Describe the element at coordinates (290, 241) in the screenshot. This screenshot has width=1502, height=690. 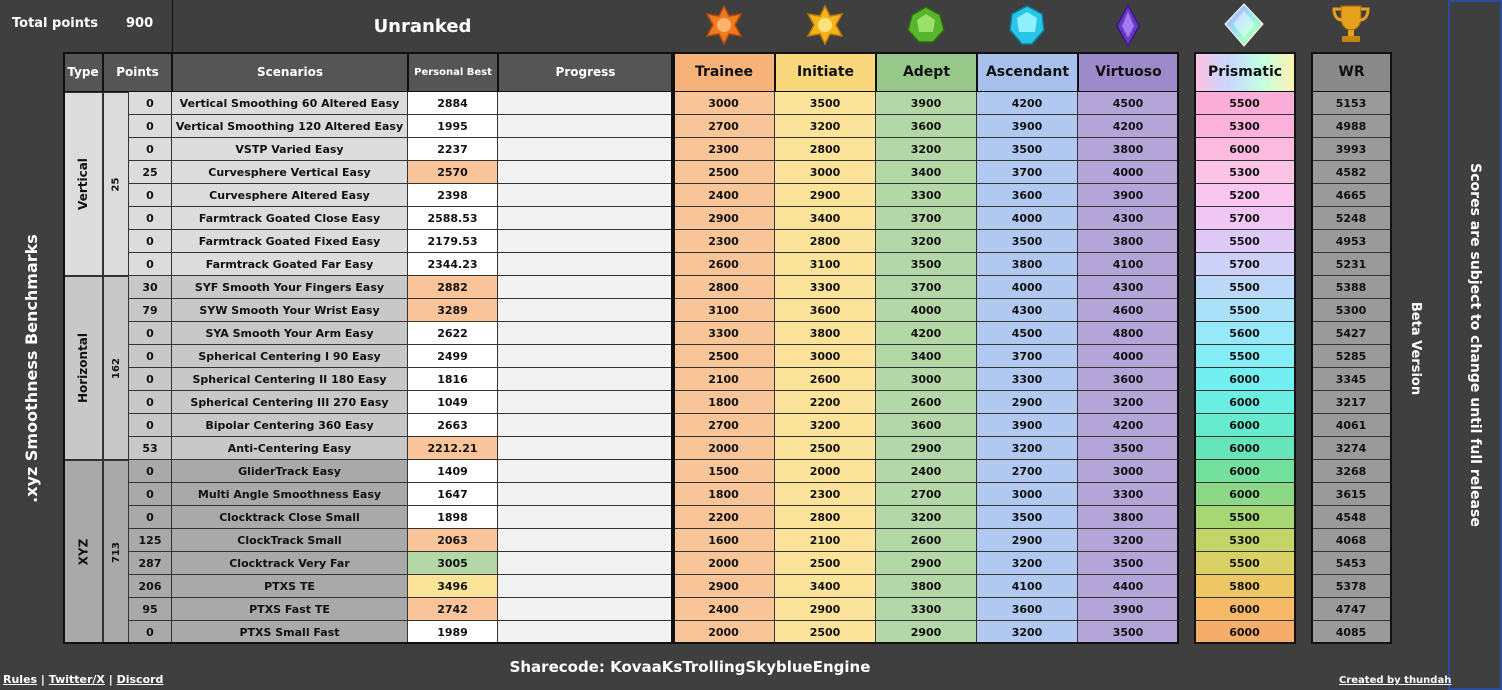
I see `scenario-name: Farmtrack Goated Fixed Easy` at that location.